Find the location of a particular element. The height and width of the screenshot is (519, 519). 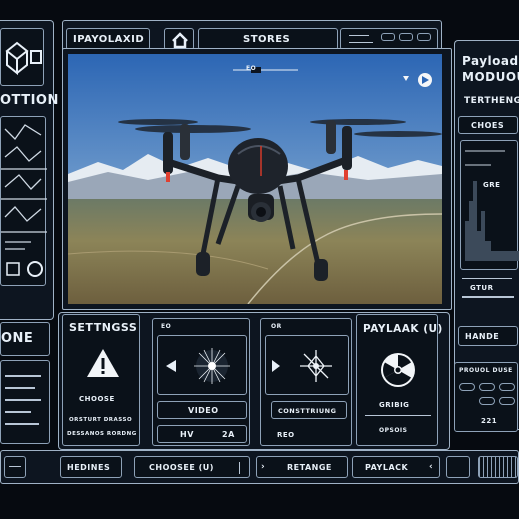

choices-button: CHOES is located at coordinates (488, 125).